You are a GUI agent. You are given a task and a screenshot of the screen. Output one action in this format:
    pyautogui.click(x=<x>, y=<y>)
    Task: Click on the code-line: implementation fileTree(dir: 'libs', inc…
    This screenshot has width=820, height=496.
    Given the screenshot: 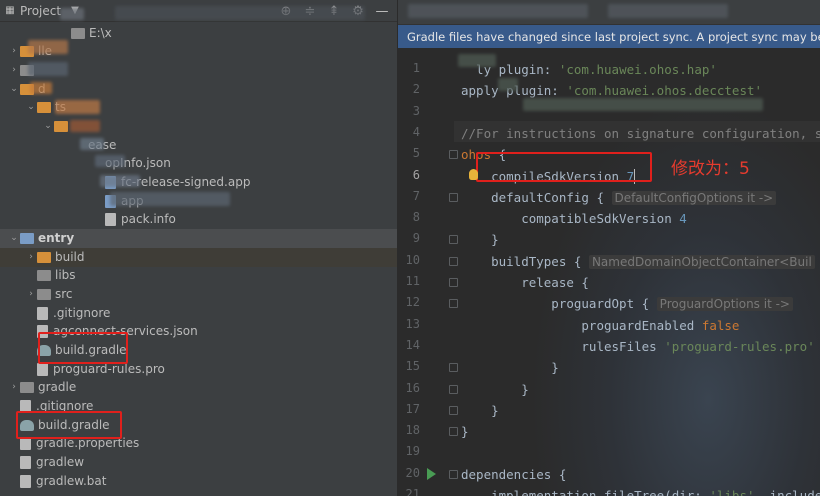 What is the action you would take?
    pyautogui.click(x=640, y=492)
    